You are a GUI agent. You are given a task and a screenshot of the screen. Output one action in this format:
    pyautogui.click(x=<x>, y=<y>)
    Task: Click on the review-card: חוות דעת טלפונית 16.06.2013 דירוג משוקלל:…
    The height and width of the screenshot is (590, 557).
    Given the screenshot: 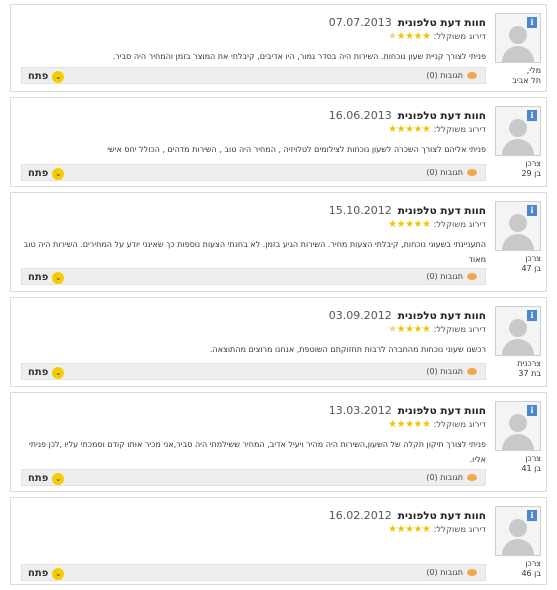 What is the action you would take?
    pyautogui.click(x=278, y=142)
    